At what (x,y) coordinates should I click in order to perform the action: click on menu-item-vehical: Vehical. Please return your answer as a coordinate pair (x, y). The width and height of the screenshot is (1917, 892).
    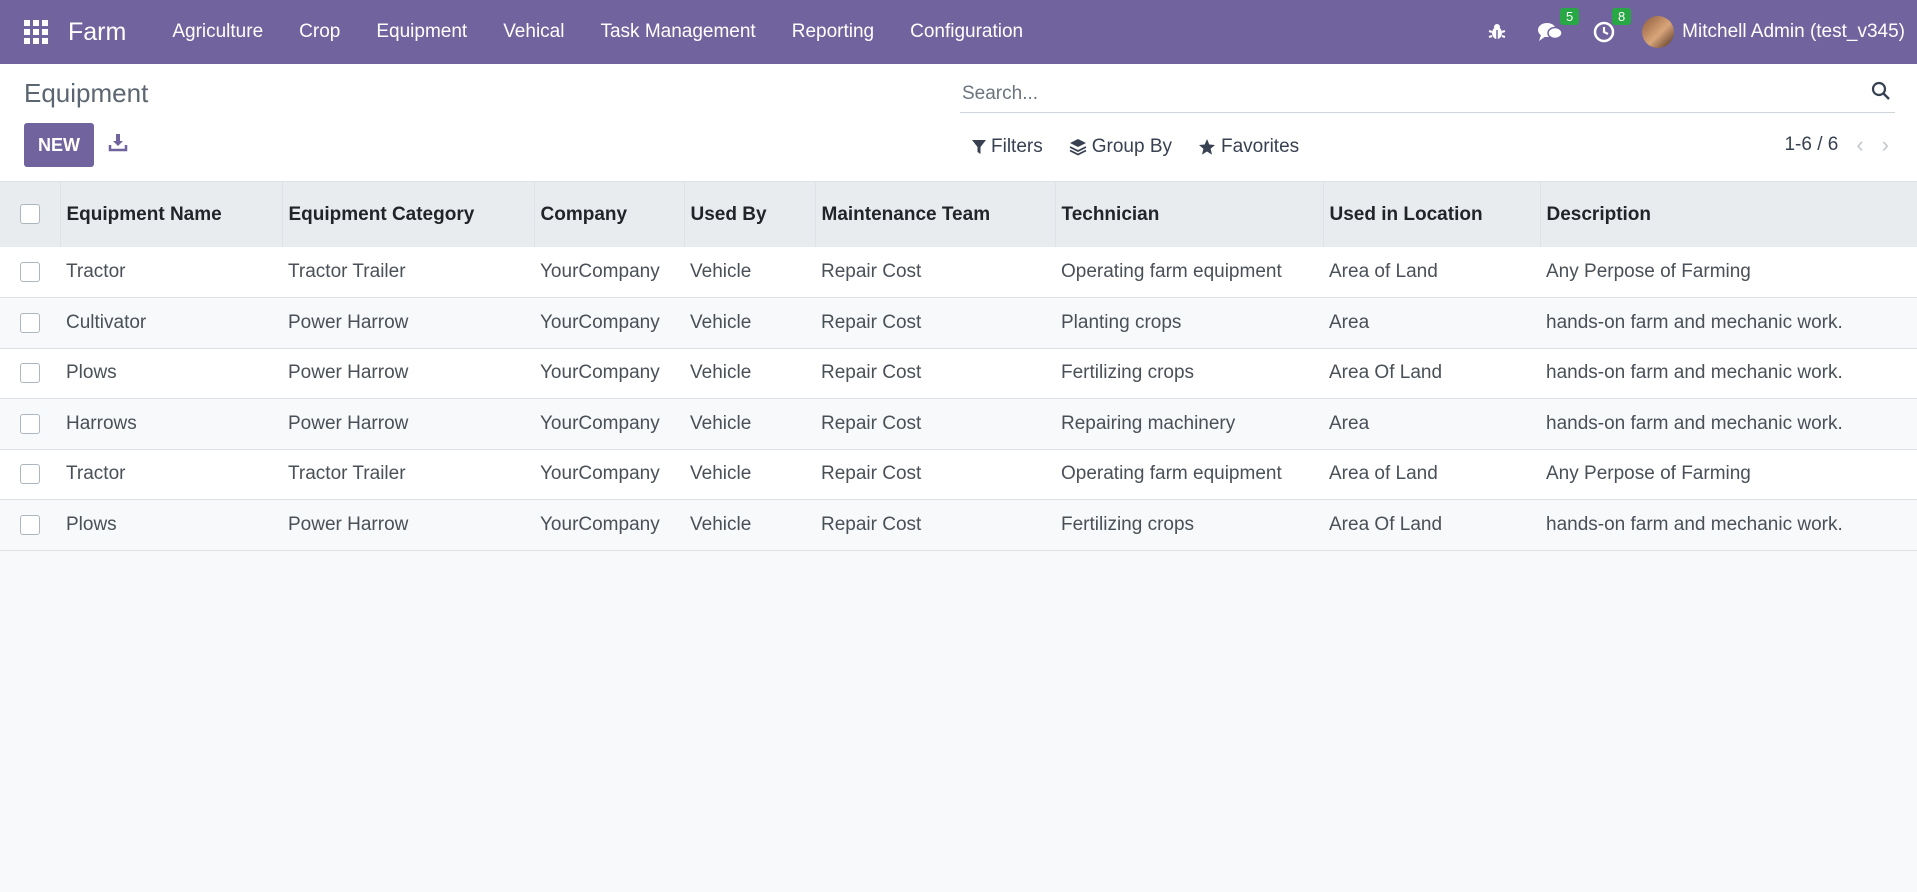
    Looking at the image, I should click on (533, 32).